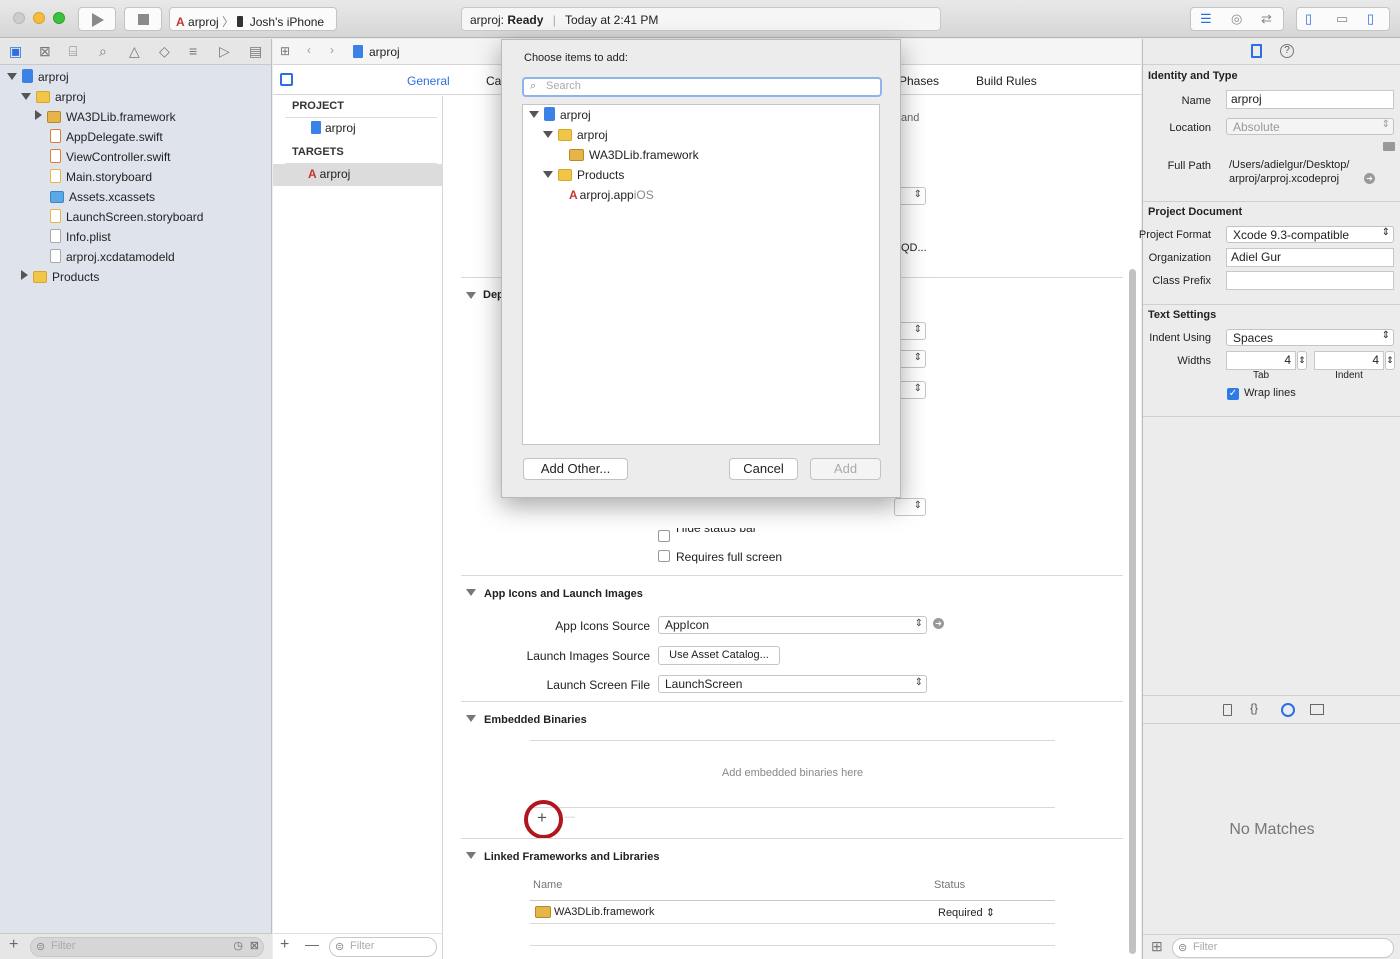 The height and width of the screenshot is (959, 1400). I want to click on go-to-arrow-icon: ➜, so click(938, 623).